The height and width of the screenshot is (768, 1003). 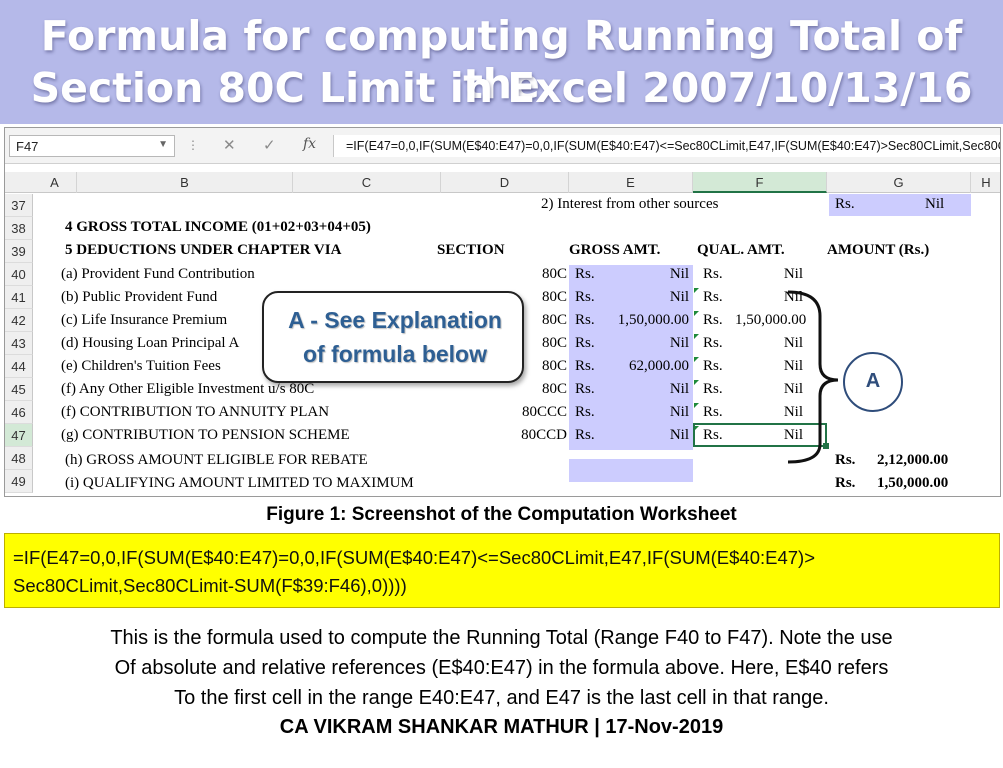 I want to click on row-header-44: 44, so click(x=19, y=366).